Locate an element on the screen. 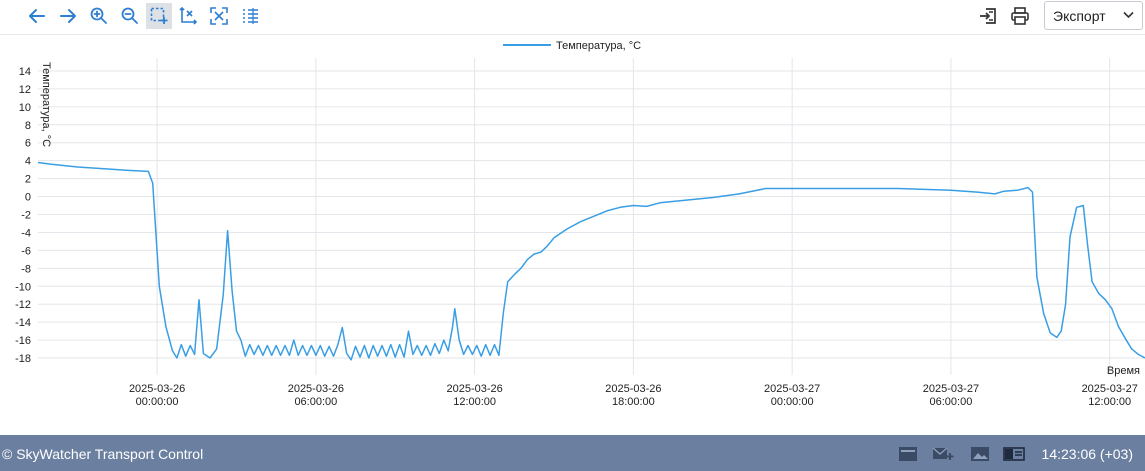  list-icon is located at coordinates (250, 16).